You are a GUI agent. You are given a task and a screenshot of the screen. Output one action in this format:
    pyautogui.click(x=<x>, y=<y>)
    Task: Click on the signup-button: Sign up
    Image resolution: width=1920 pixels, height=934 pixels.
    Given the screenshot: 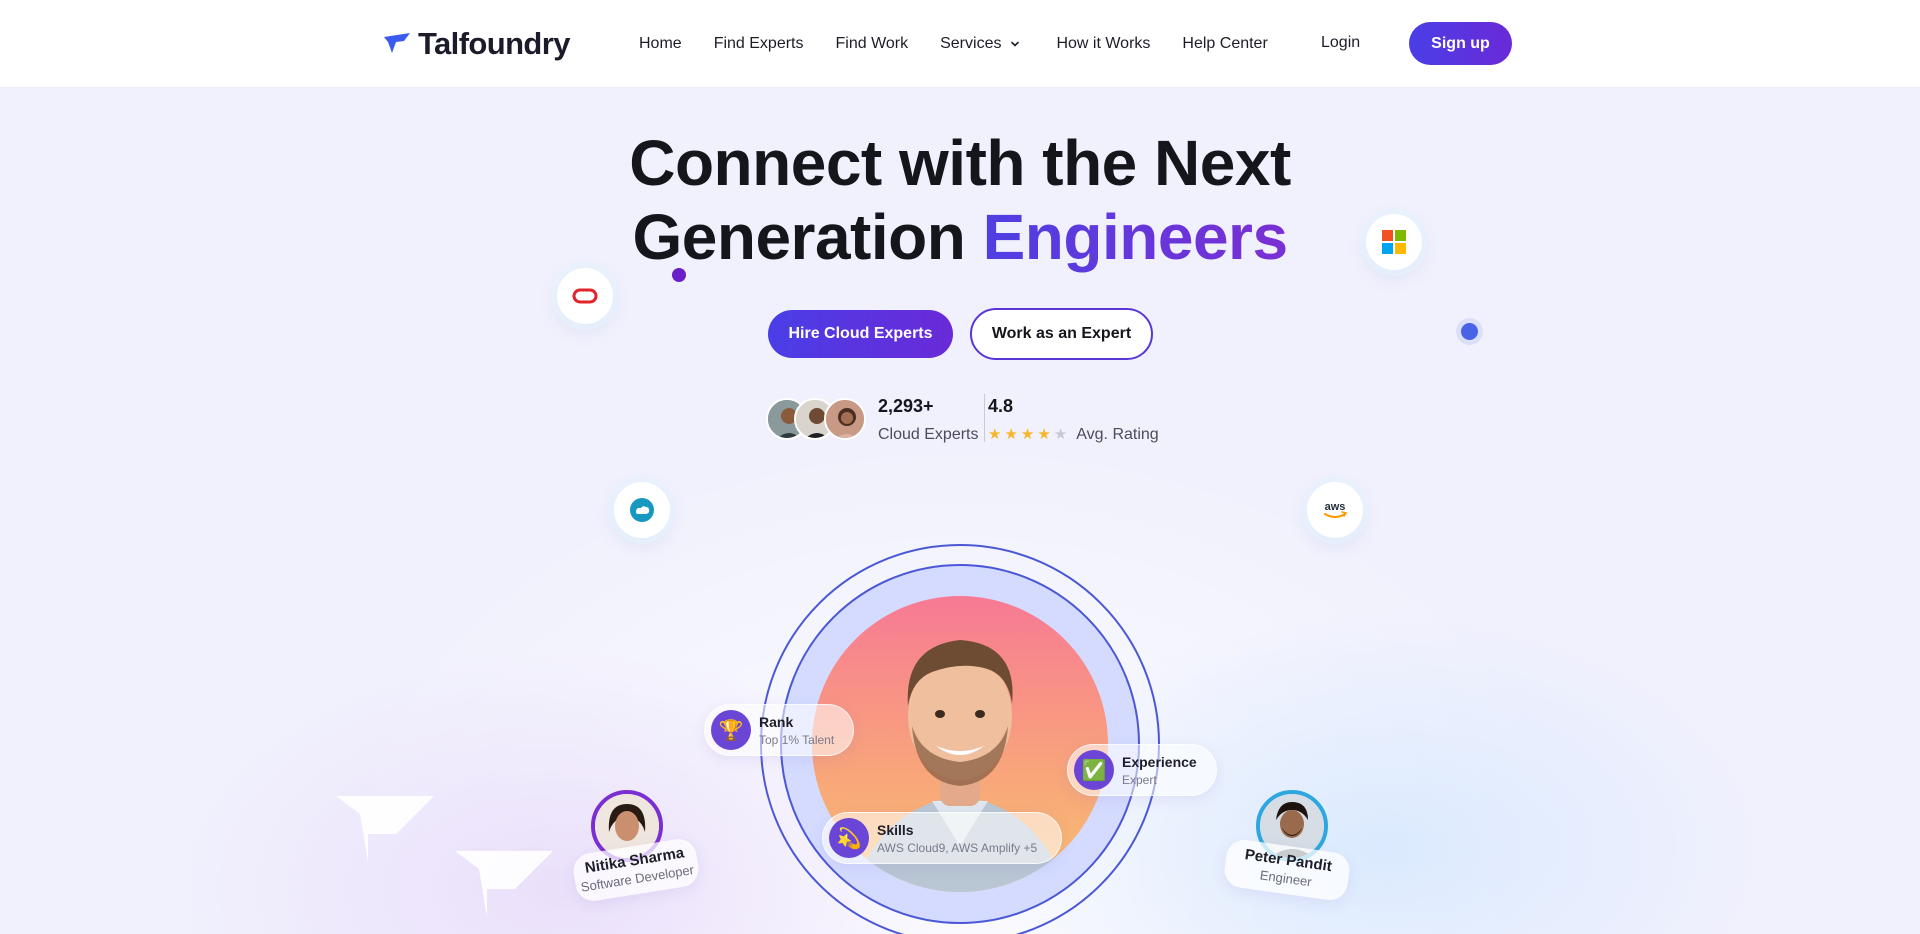 What is the action you would take?
    pyautogui.click(x=1460, y=43)
    